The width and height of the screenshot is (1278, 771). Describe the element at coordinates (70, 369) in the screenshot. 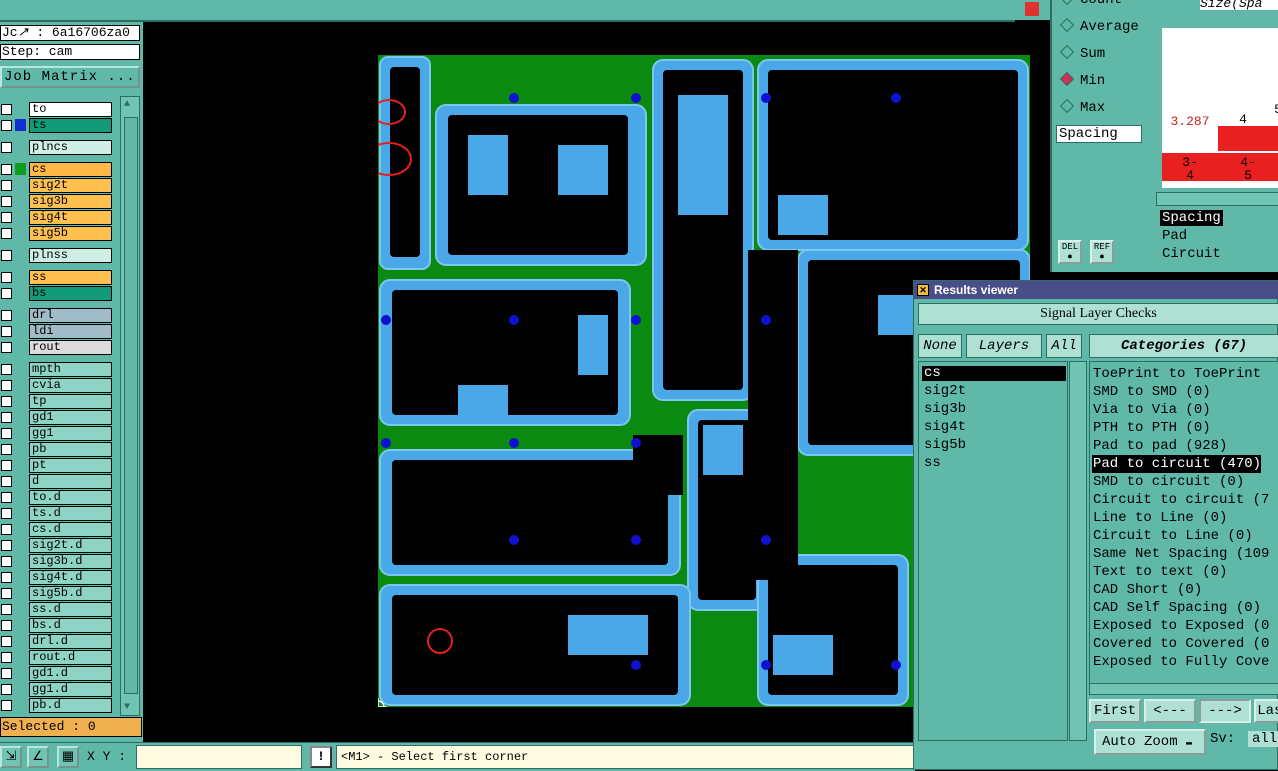

I see `layer-name: mpth` at that location.